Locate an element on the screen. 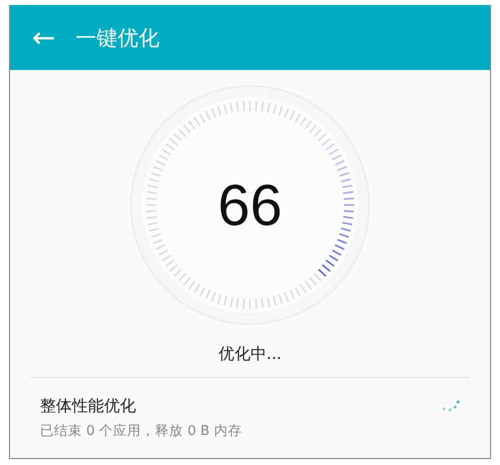  back-icon: ← is located at coordinates (44, 38).